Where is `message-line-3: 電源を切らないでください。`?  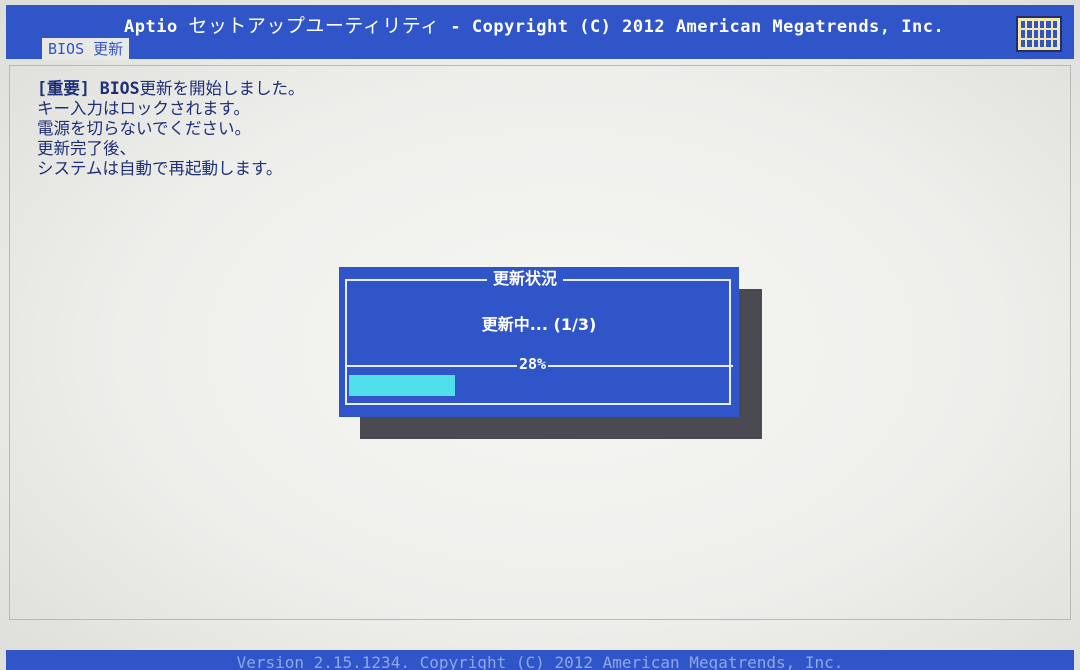 message-line-3: 電源を切らないでください。 is located at coordinates (144, 128).